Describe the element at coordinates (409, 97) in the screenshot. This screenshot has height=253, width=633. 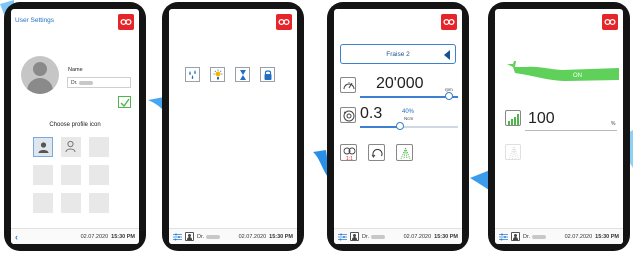
I see `speed-slider-track` at that location.